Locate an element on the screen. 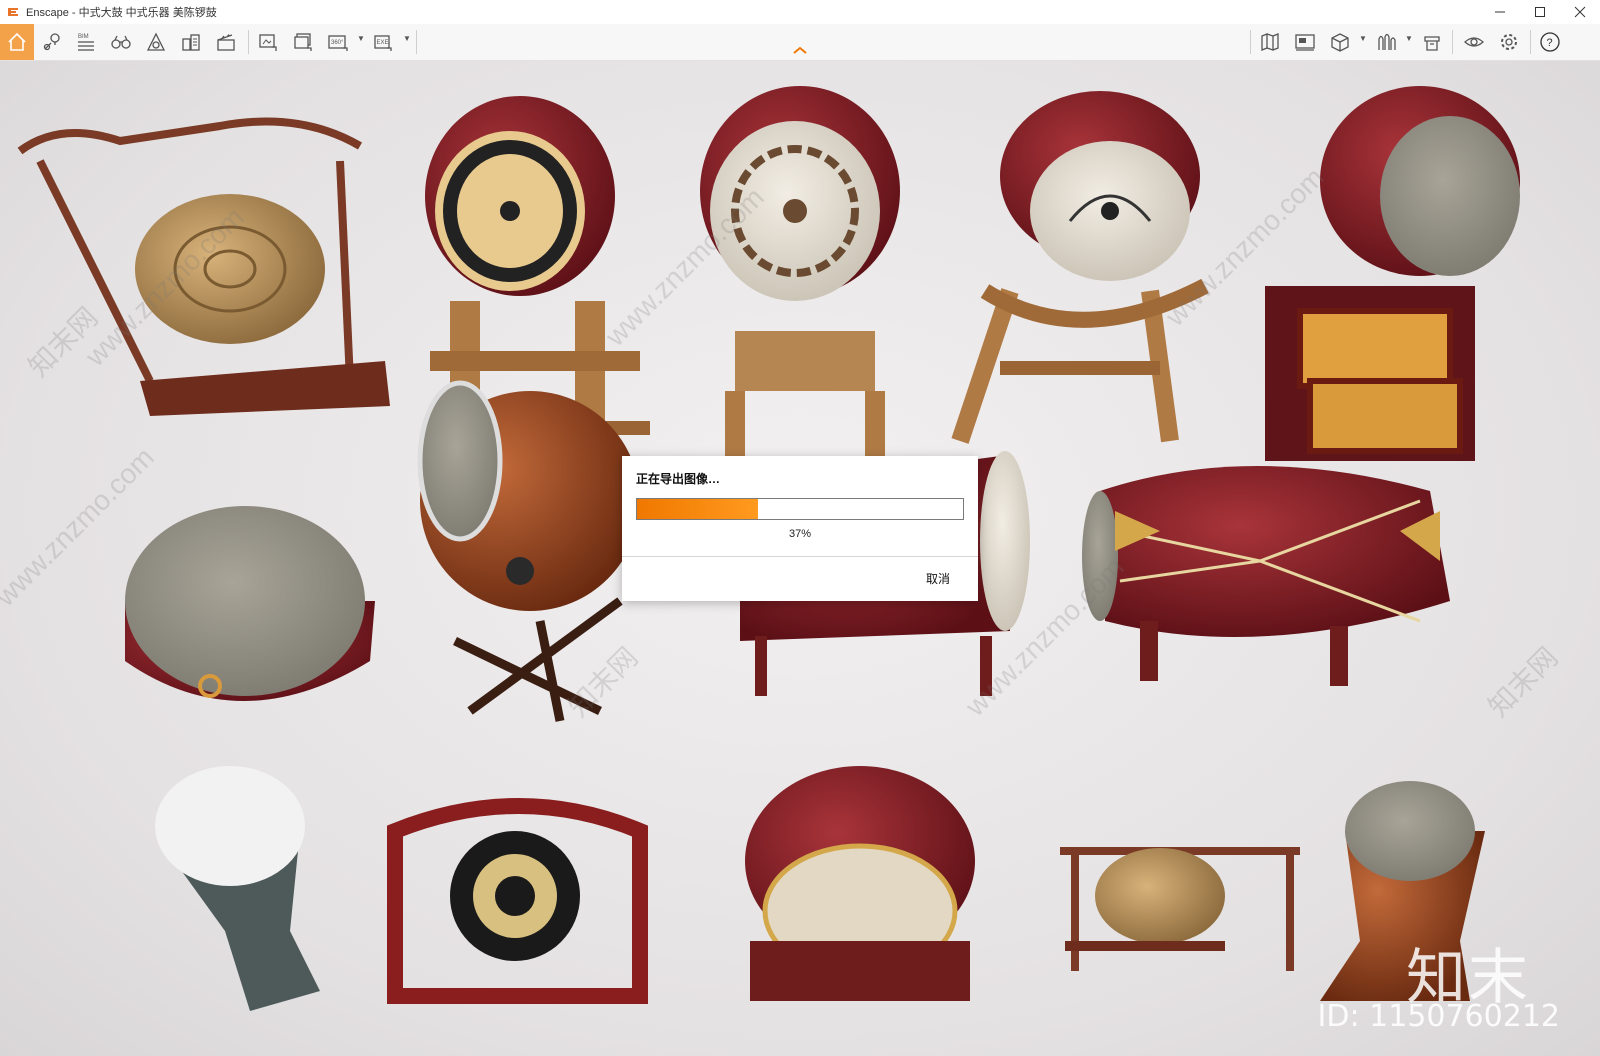  asset-library-icon is located at coordinates (1387, 41).